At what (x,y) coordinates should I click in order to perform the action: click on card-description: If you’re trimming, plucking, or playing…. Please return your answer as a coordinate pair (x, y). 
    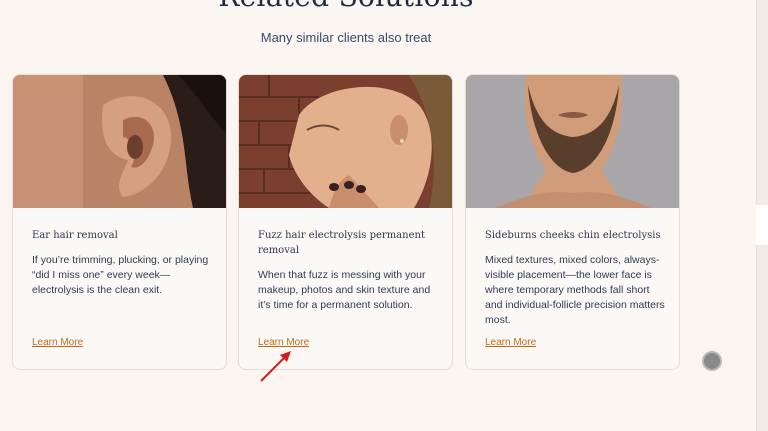
    Looking at the image, I should click on (120, 275).